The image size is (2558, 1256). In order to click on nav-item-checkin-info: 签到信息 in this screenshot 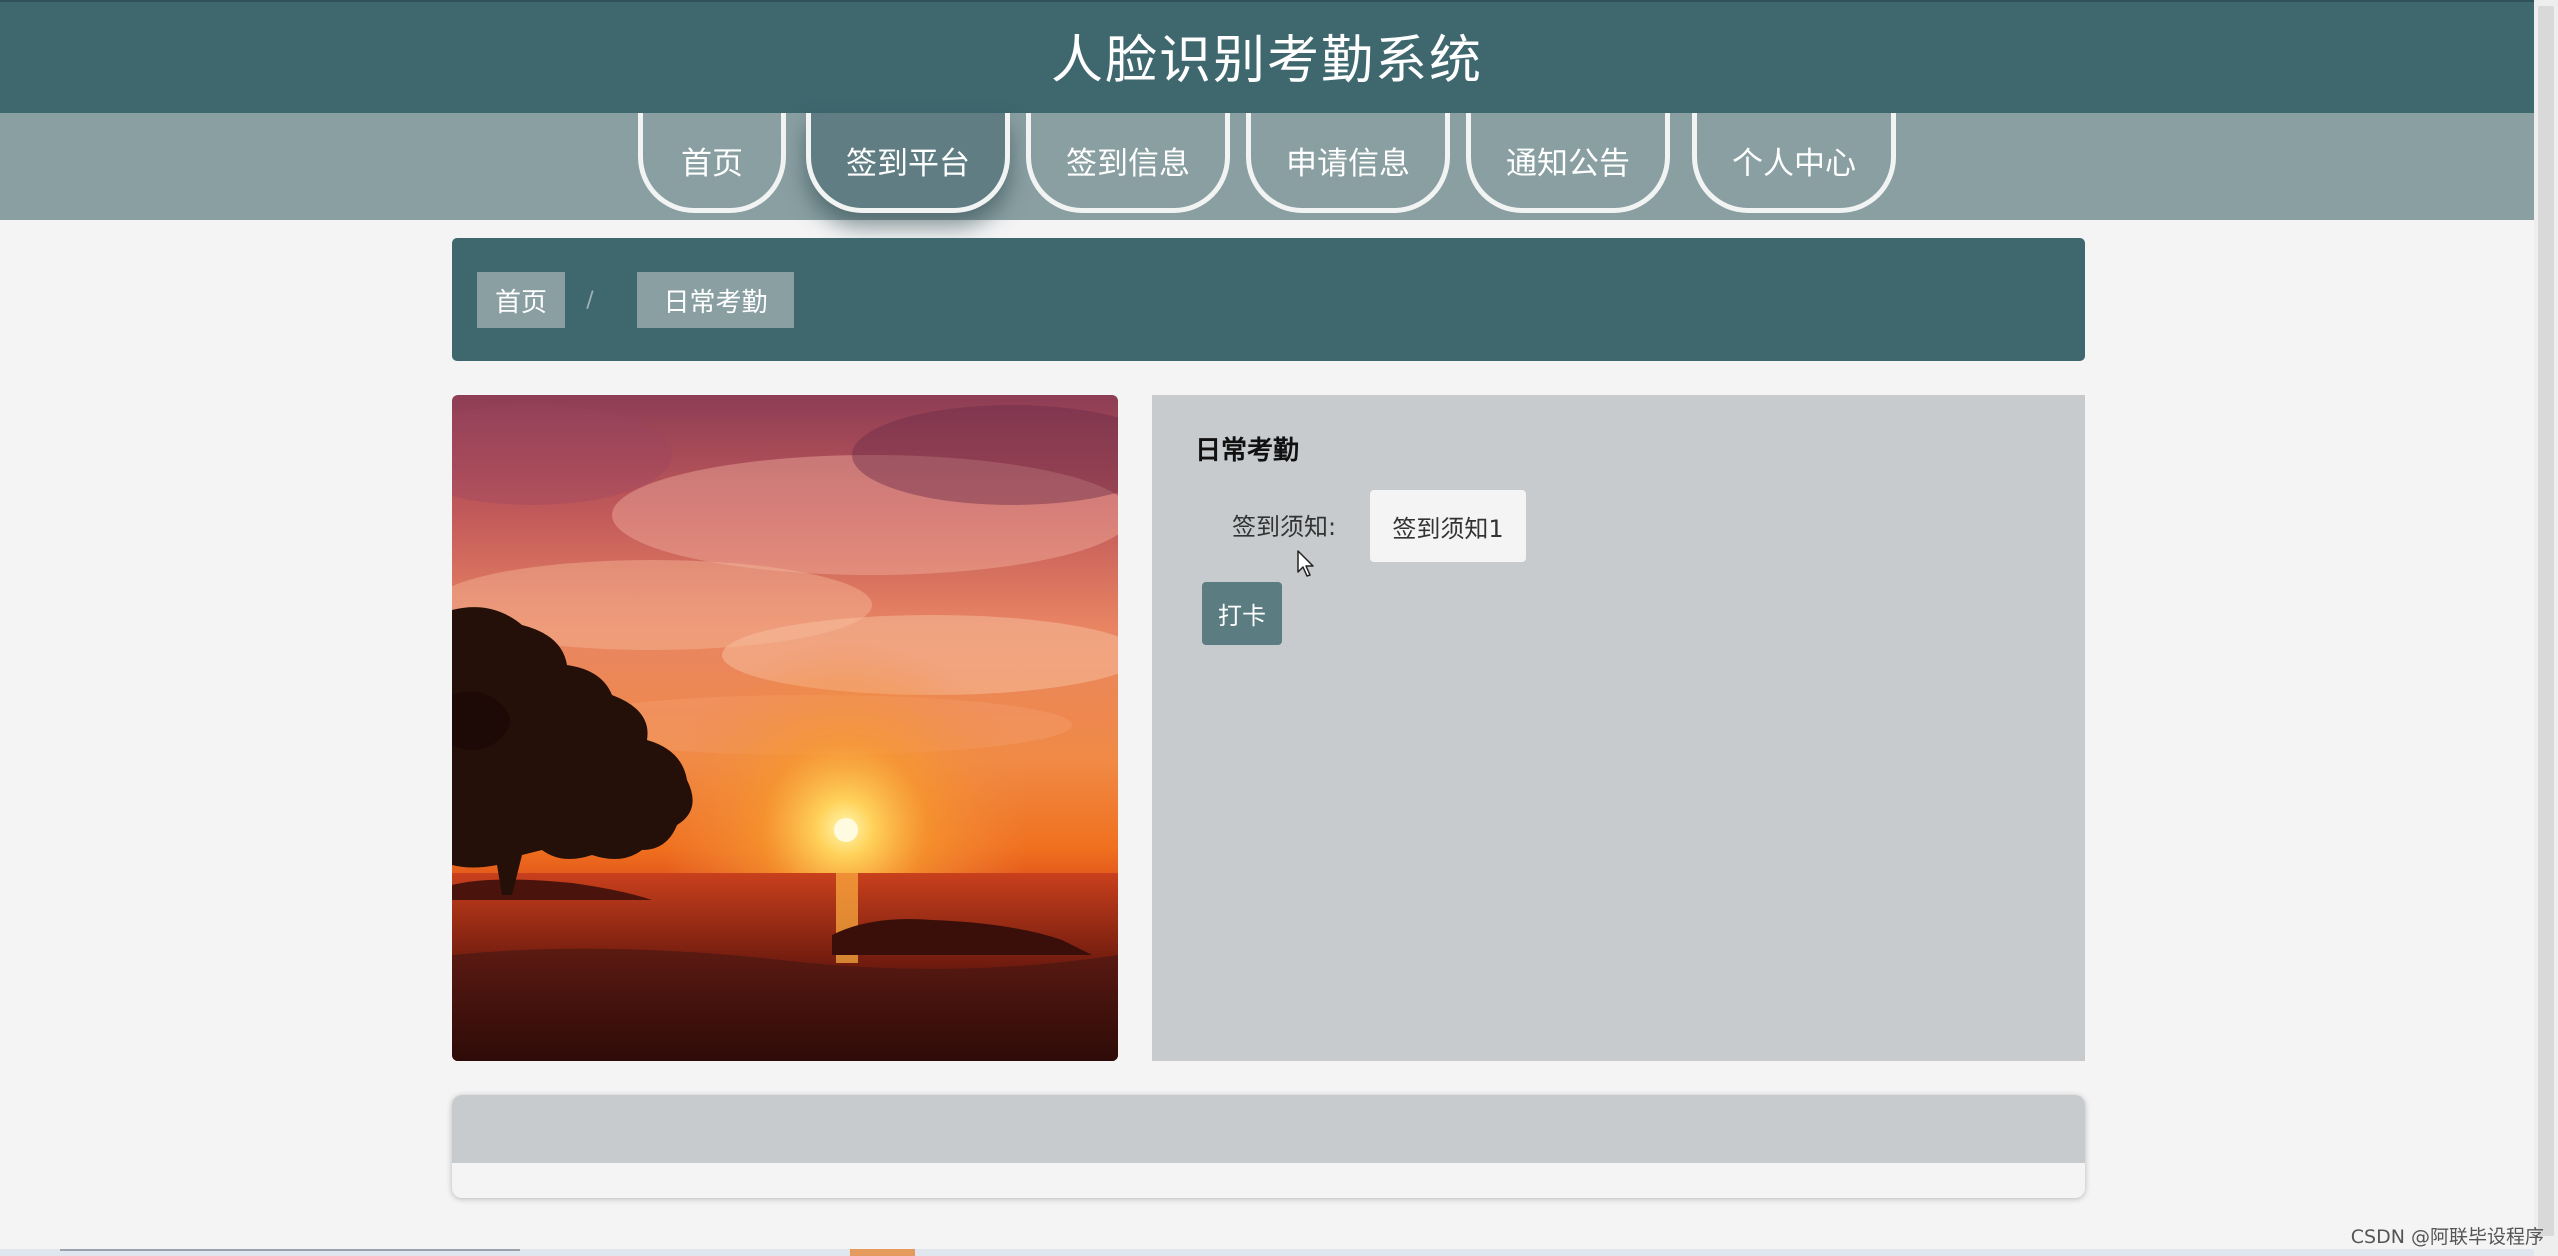, I will do `click(1128, 163)`.